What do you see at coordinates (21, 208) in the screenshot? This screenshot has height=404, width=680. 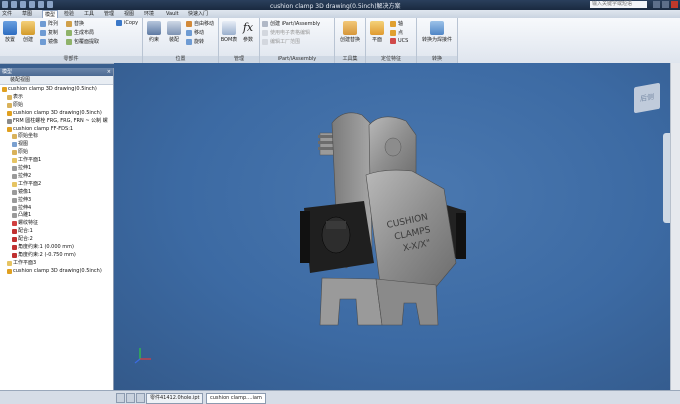 I see `tree-node: 拉伸4` at bounding box center [21, 208].